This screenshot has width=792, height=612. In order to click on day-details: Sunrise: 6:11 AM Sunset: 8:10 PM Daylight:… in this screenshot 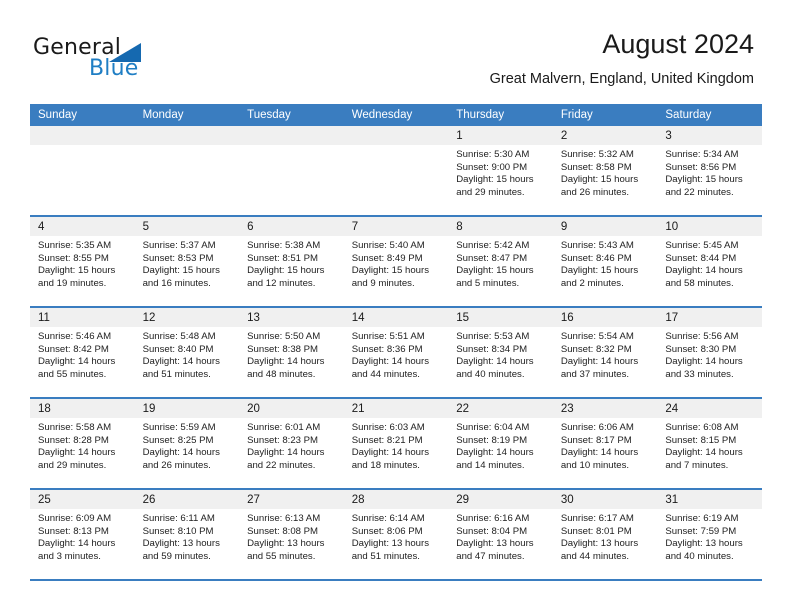, I will do `click(187, 536)`.